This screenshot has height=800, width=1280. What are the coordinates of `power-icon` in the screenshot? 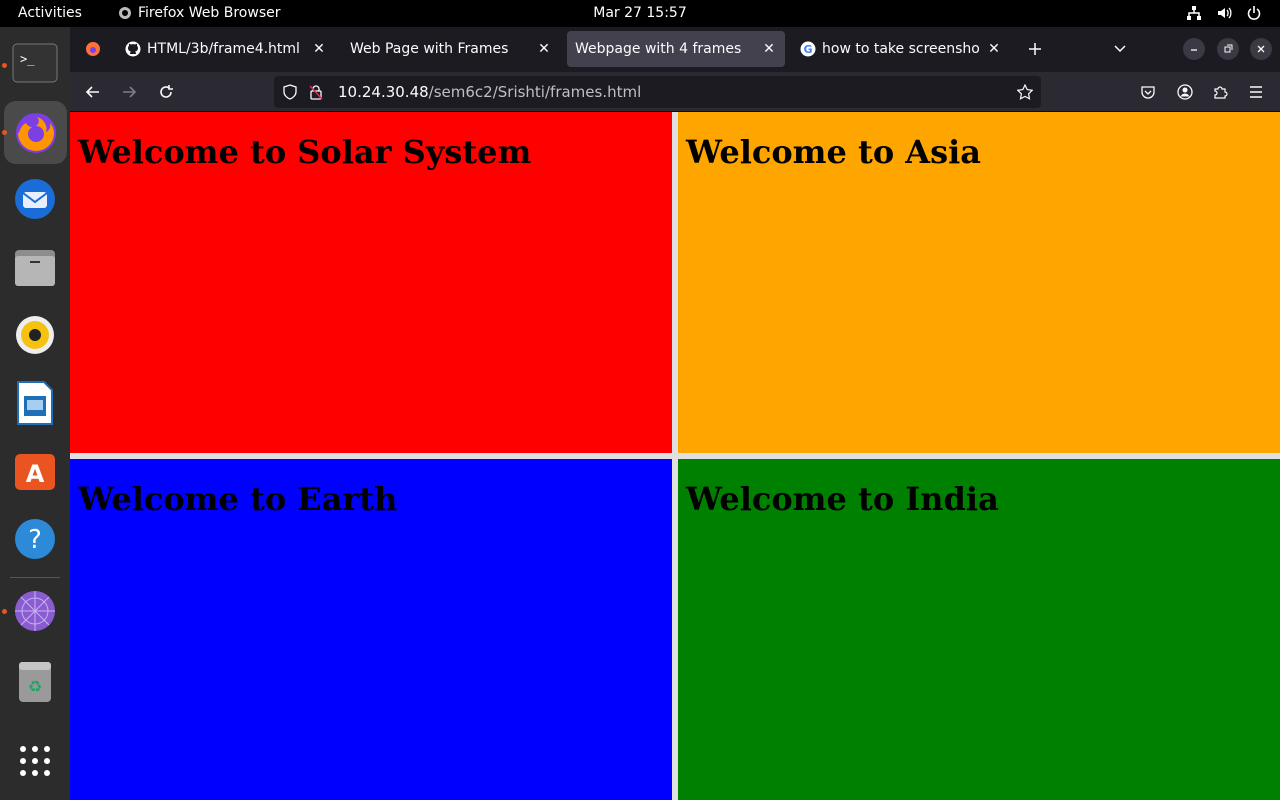 It's located at (1254, 13).